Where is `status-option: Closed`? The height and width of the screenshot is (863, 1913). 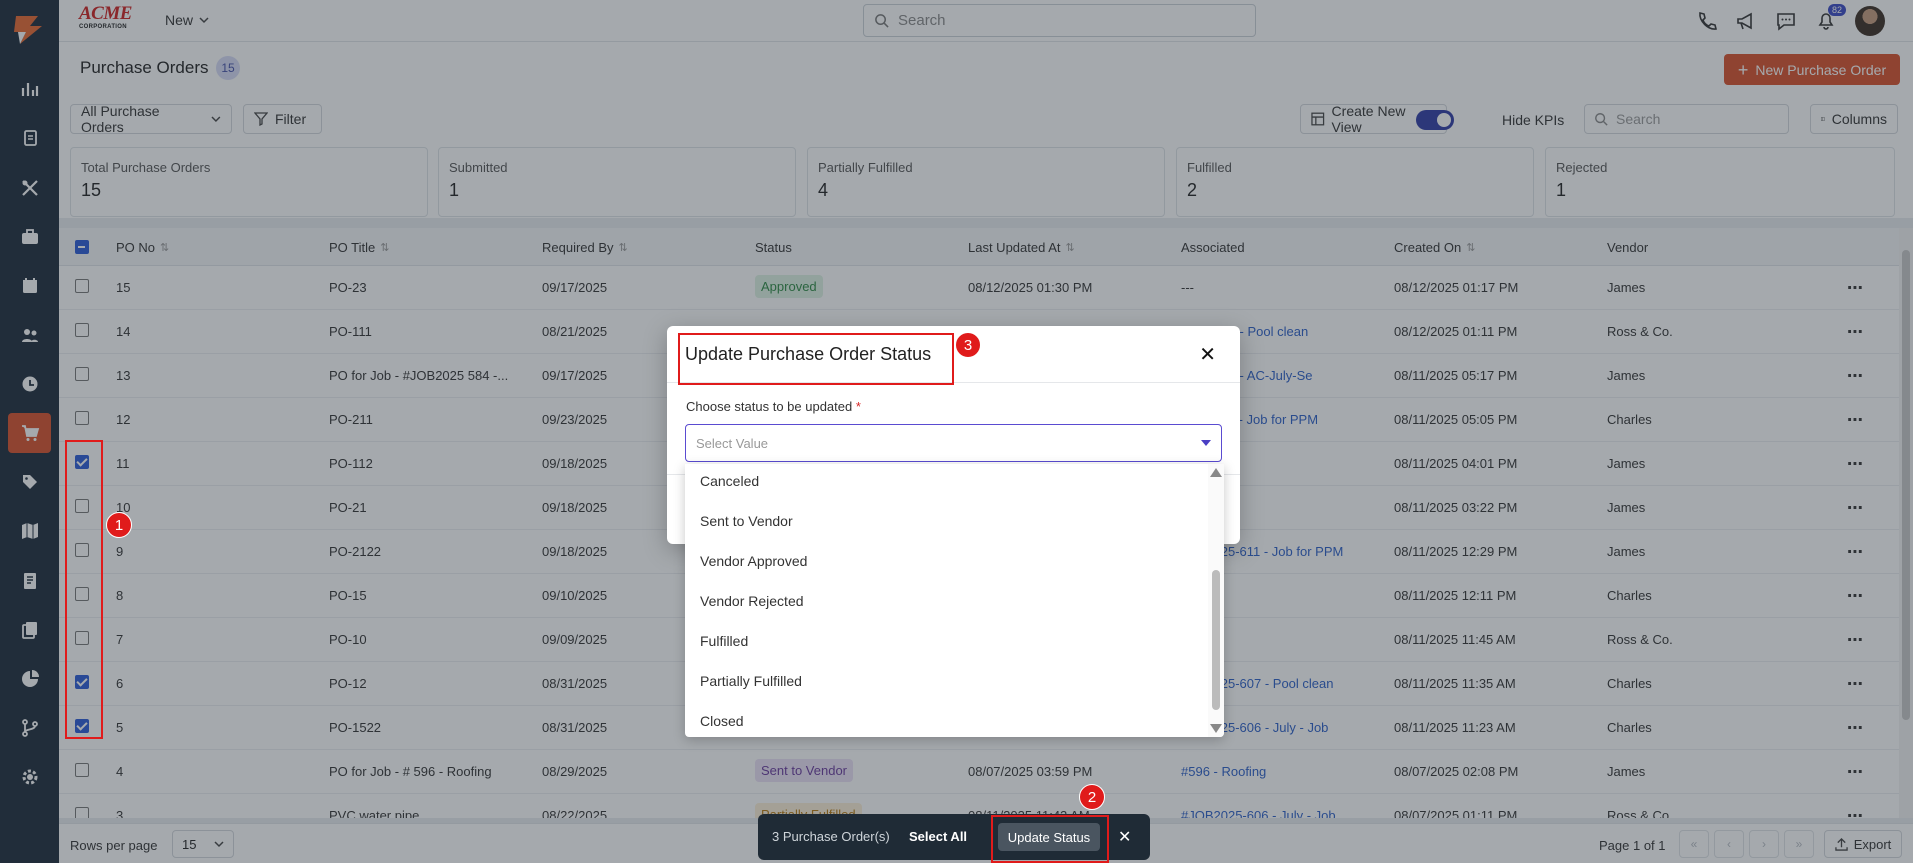
status-option: Closed is located at coordinates (722, 721).